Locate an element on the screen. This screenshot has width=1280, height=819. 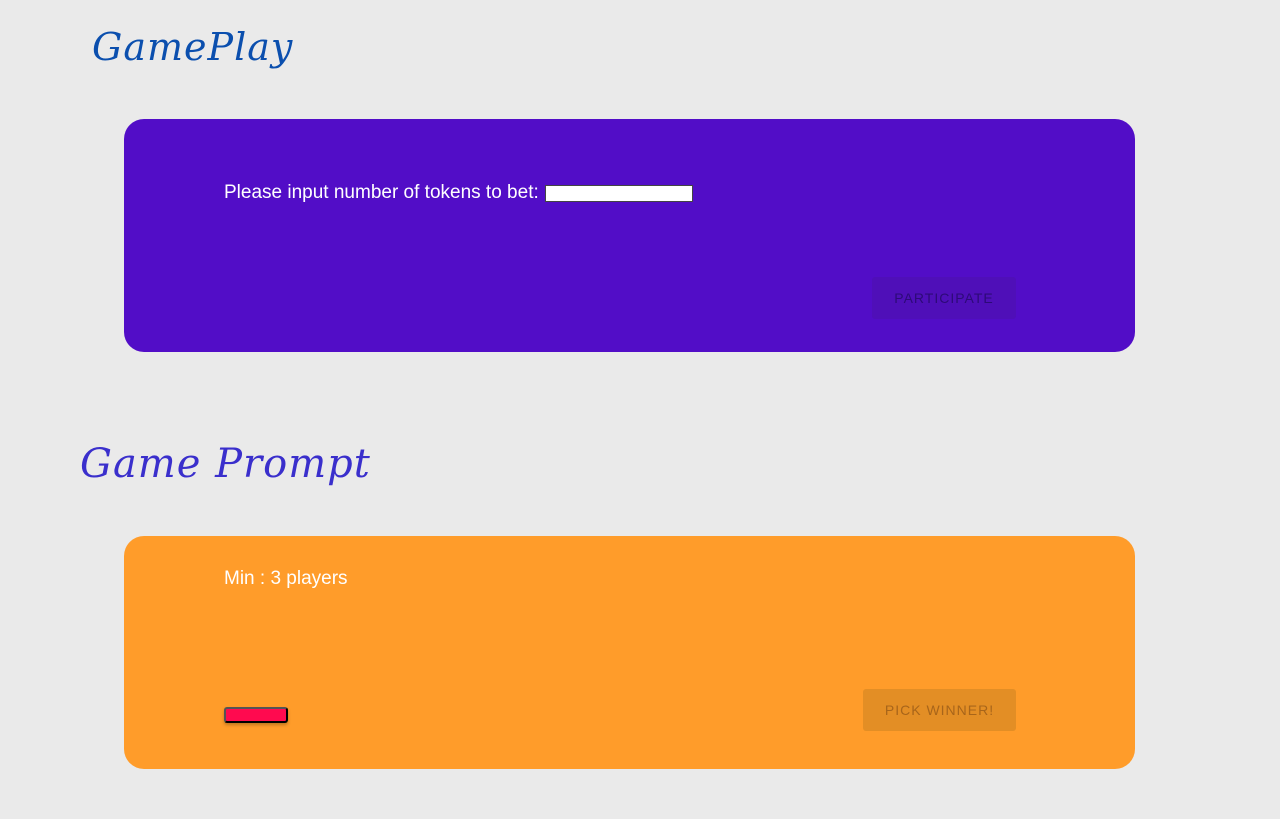
bet-prompt-label: Please input number of tokens to bet: is located at coordinates (381, 192).